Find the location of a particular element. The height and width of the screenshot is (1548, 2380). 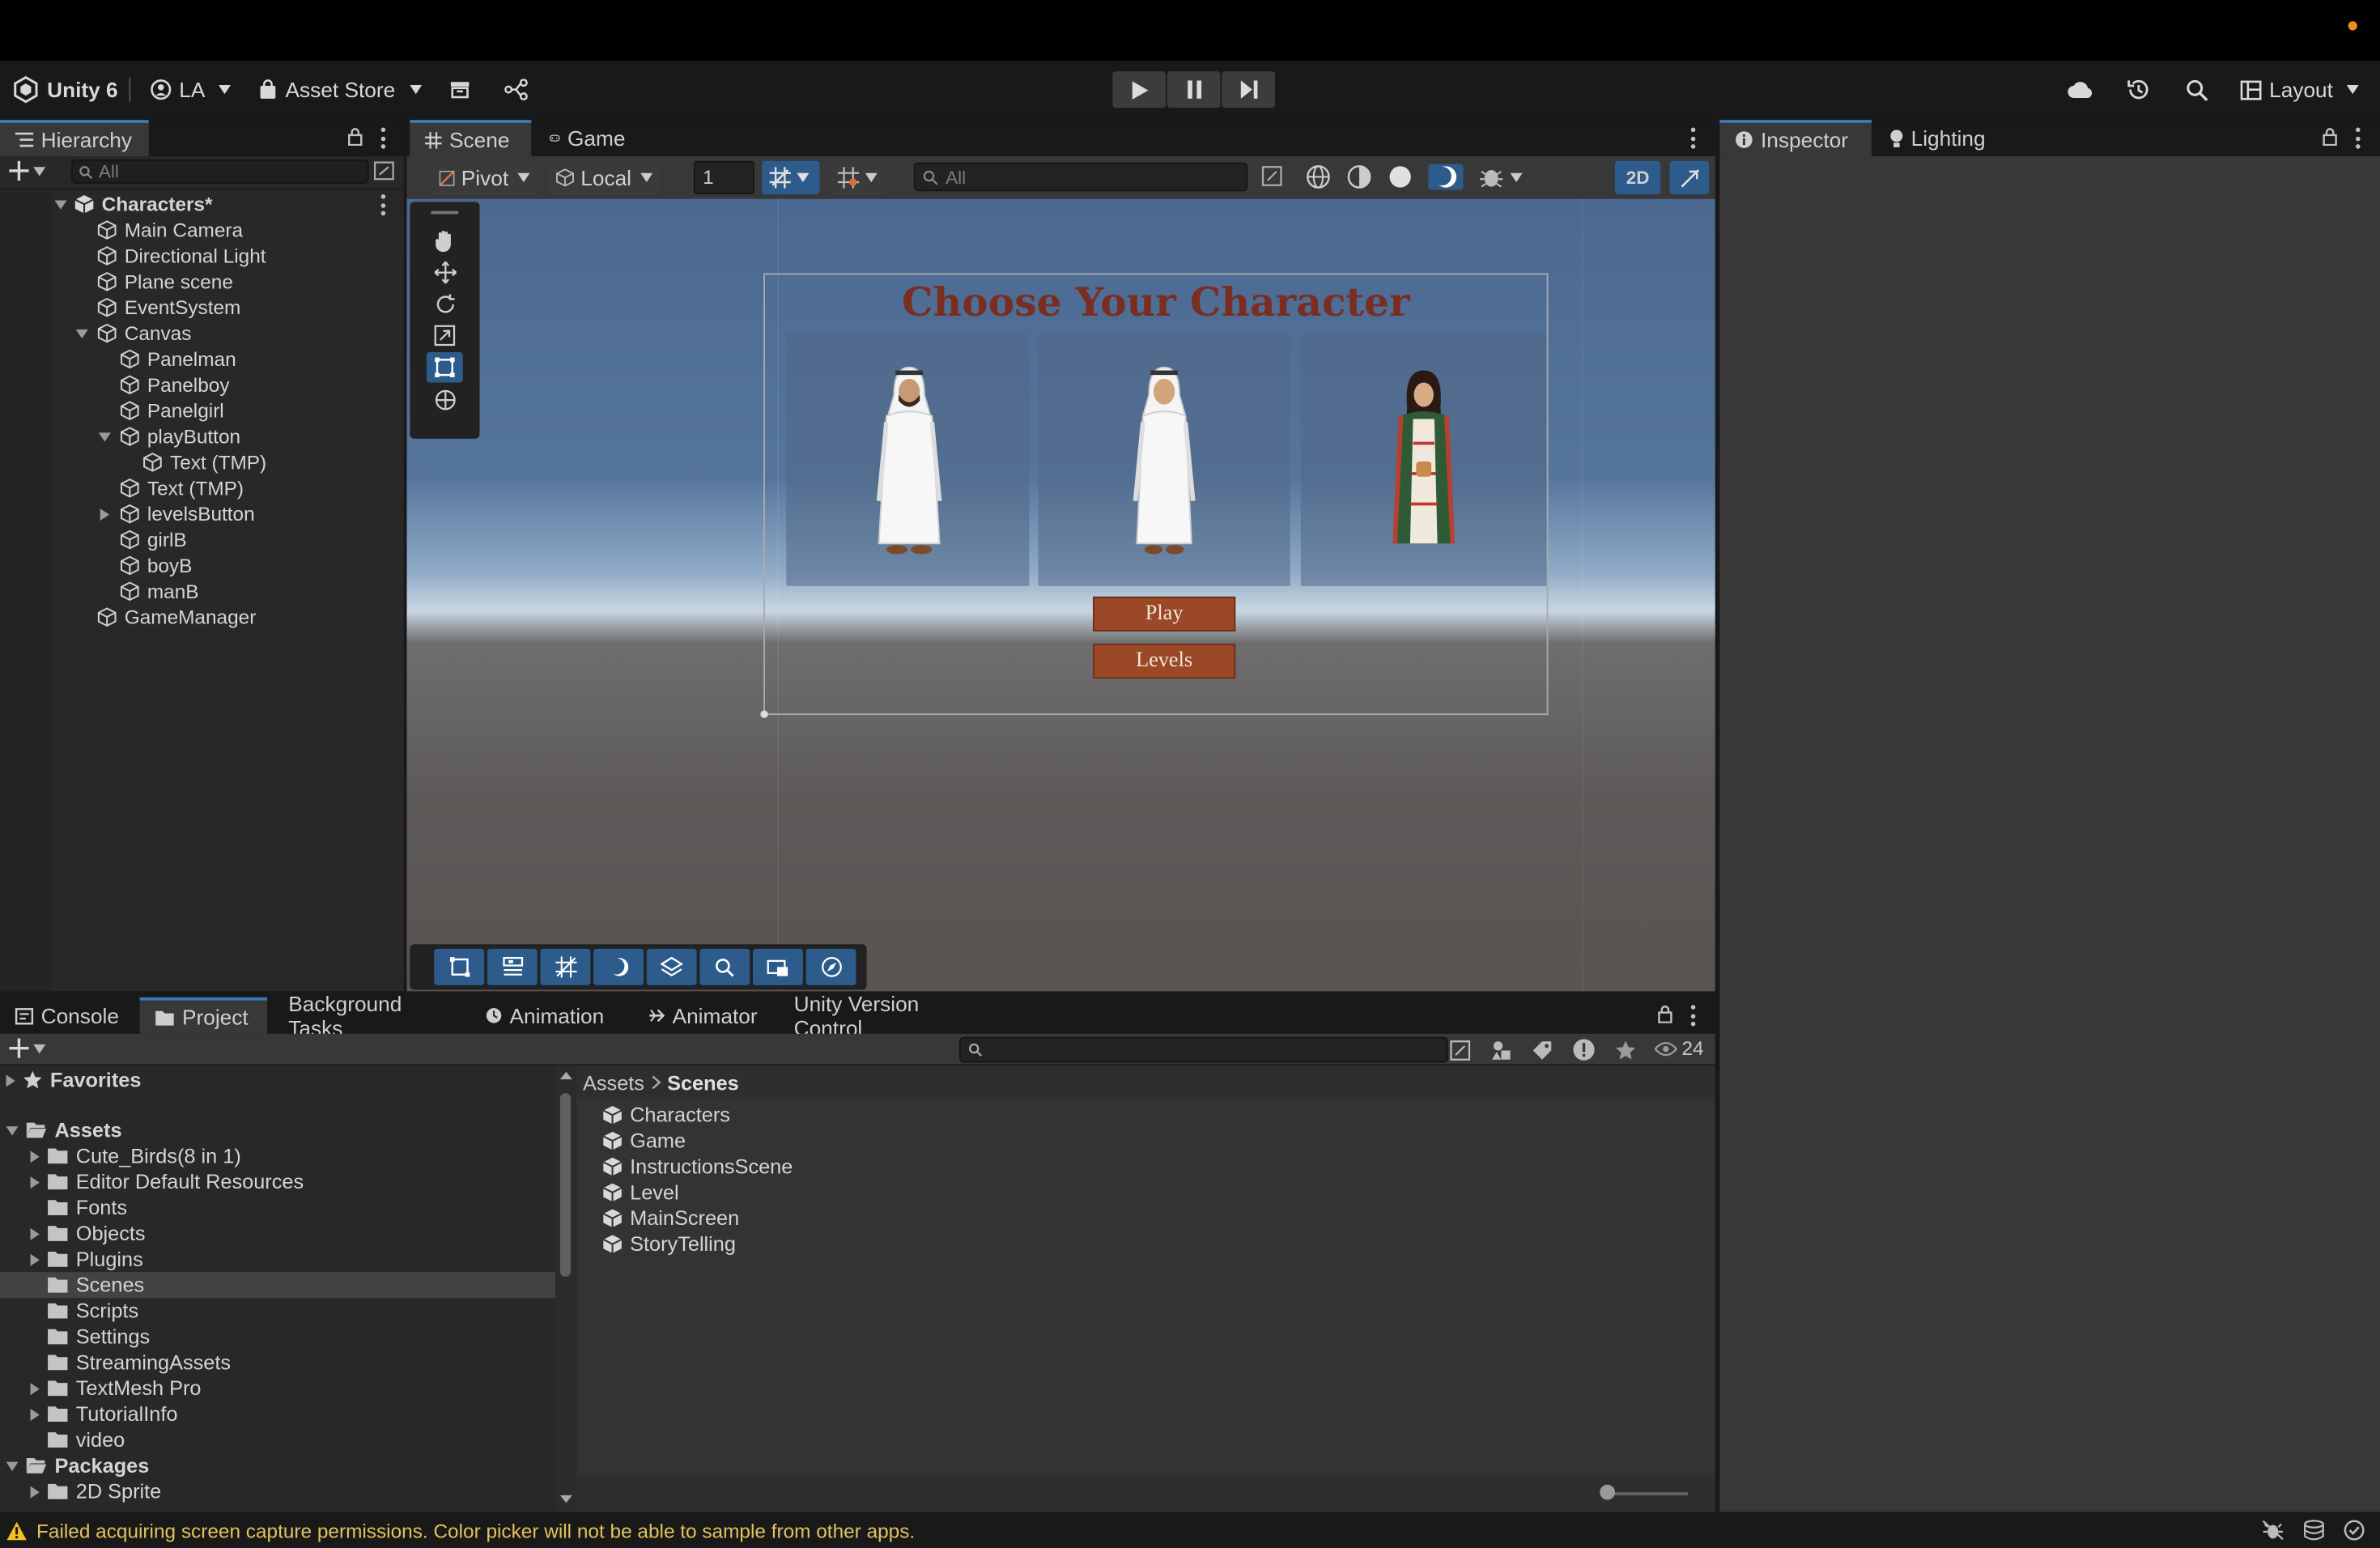

cache-server-icon is located at coordinates (2313, 1531).